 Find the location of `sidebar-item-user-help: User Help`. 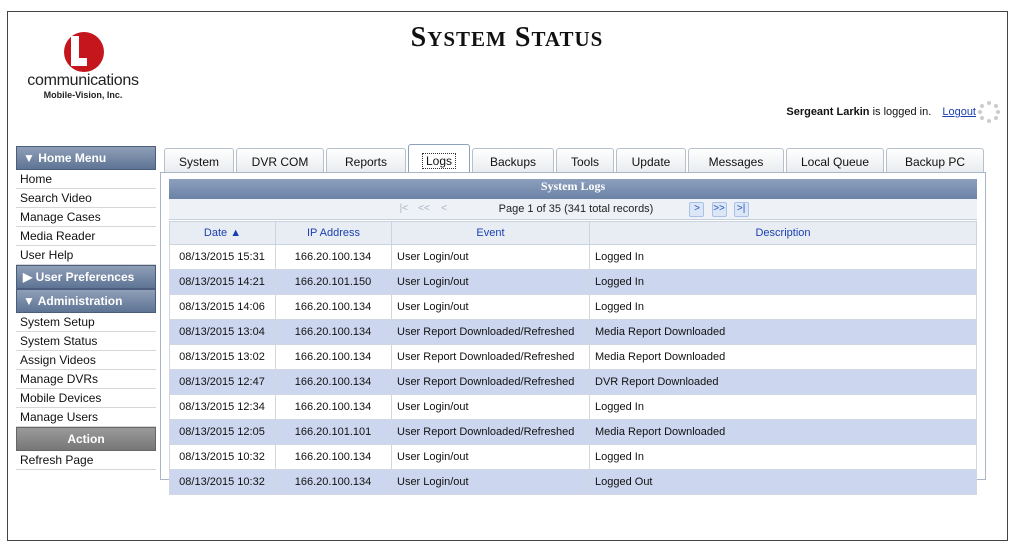

sidebar-item-user-help: User Help is located at coordinates (86, 255).